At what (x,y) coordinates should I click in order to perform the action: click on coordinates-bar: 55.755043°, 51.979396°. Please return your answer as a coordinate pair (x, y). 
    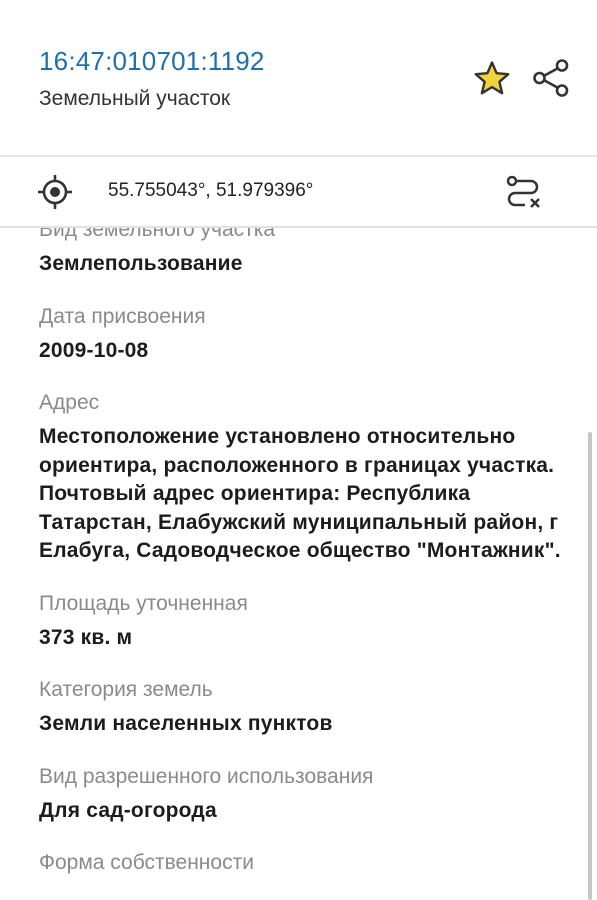
    Looking at the image, I should click on (298, 192).